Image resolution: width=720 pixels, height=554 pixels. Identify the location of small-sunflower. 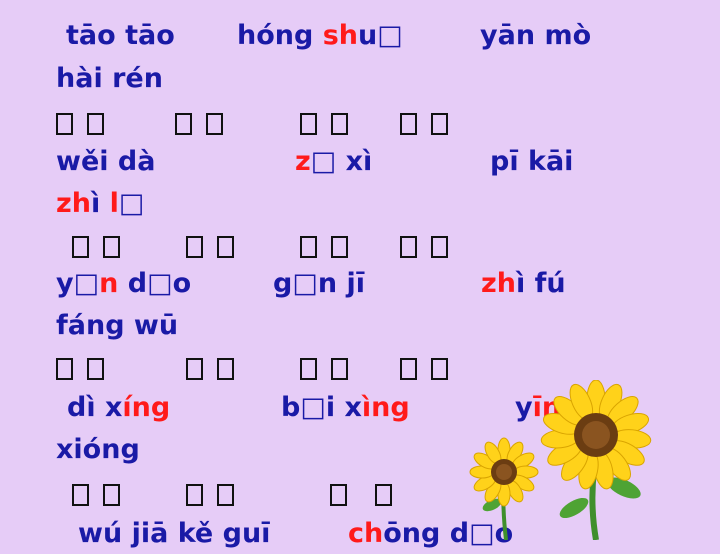
(504, 488).